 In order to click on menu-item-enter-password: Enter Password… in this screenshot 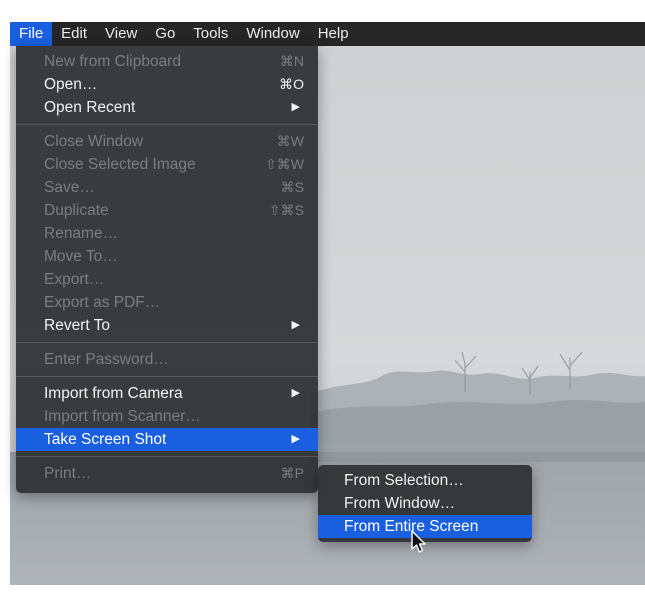, I will do `click(167, 359)`.